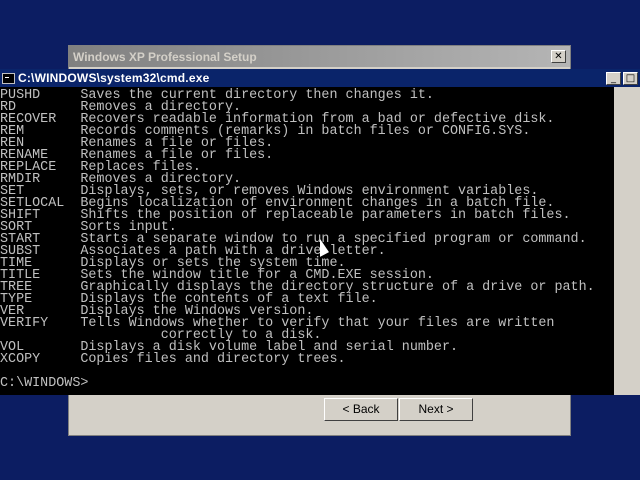  Describe the element at coordinates (319, 56) in the screenshot. I see `setup-titlebar: Windows XP Professional Setup ✕` at that location.